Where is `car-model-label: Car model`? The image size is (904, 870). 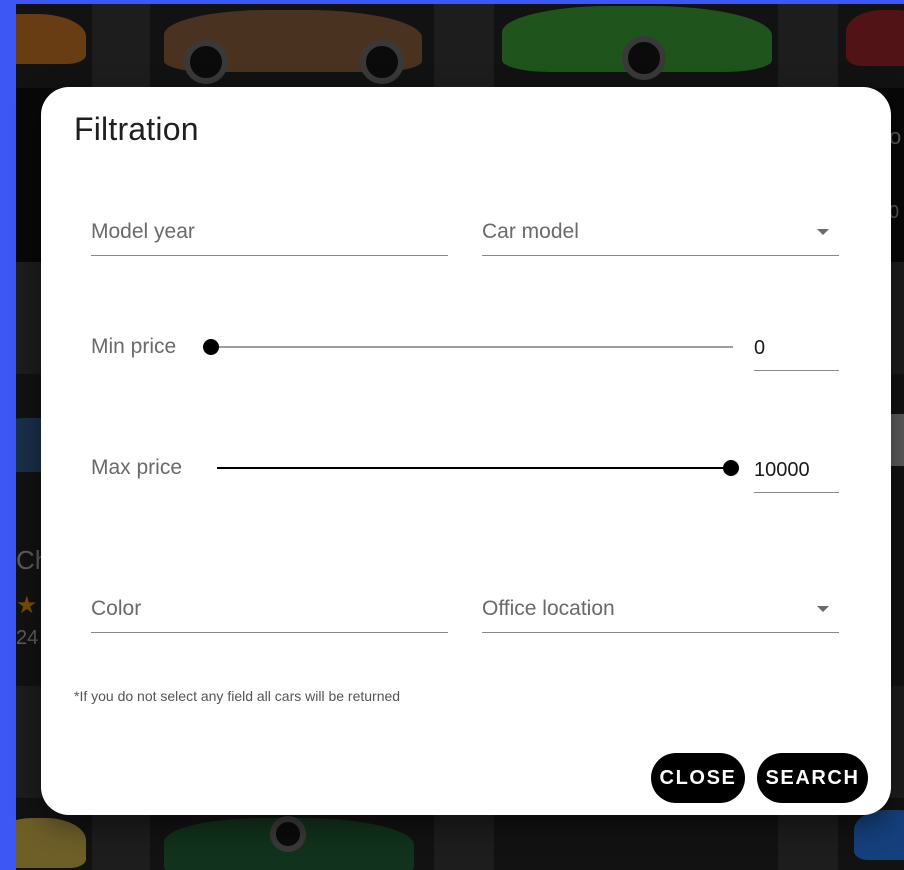 car-model-label: Car model is located at coordinates (530, 231).